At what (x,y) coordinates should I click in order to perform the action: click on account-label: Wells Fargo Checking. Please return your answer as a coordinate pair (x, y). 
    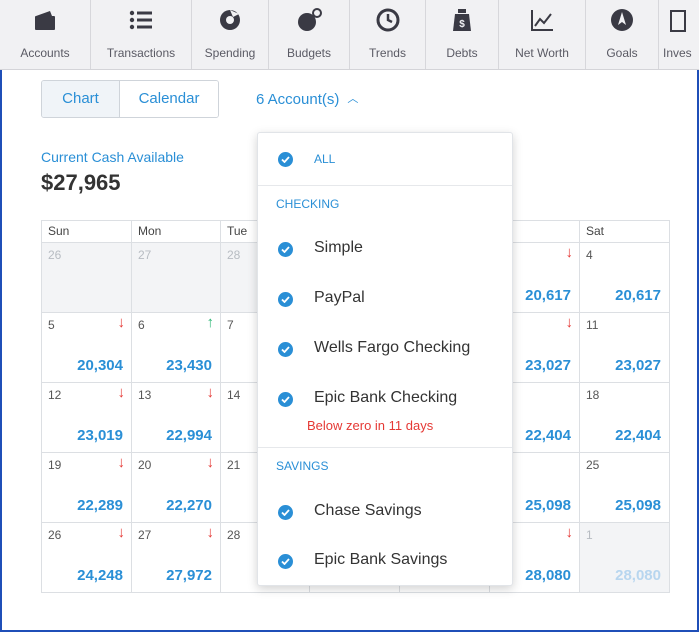
    Looking at the image, I should click on (392, 347).